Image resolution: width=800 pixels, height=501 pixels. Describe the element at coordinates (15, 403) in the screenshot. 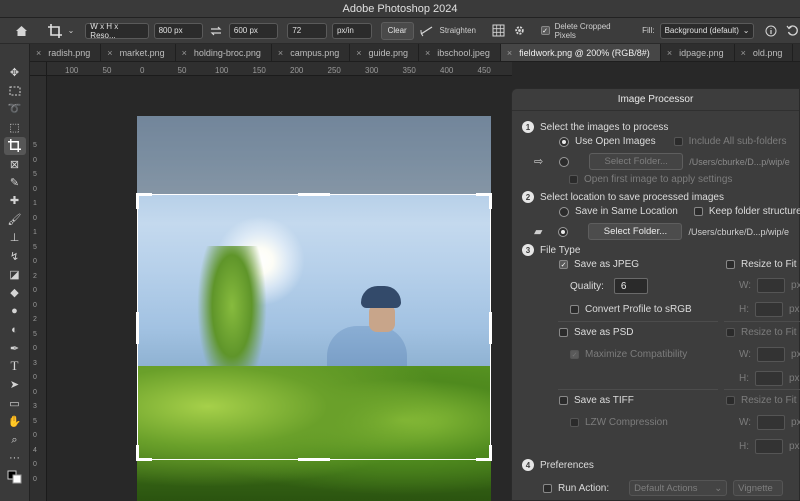

I see `rectangle-tool-icon: ▭` at that location.